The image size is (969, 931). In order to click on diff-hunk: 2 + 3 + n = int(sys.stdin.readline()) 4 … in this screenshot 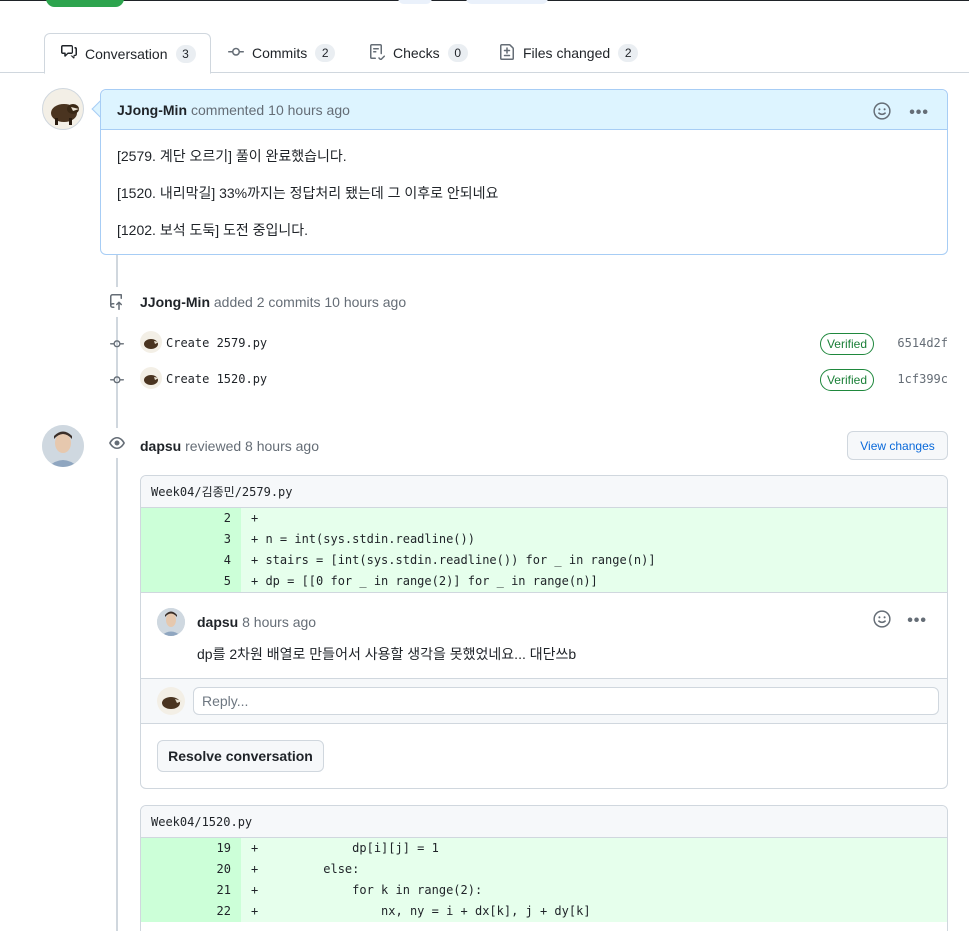, I will do `click(544, 550)`.